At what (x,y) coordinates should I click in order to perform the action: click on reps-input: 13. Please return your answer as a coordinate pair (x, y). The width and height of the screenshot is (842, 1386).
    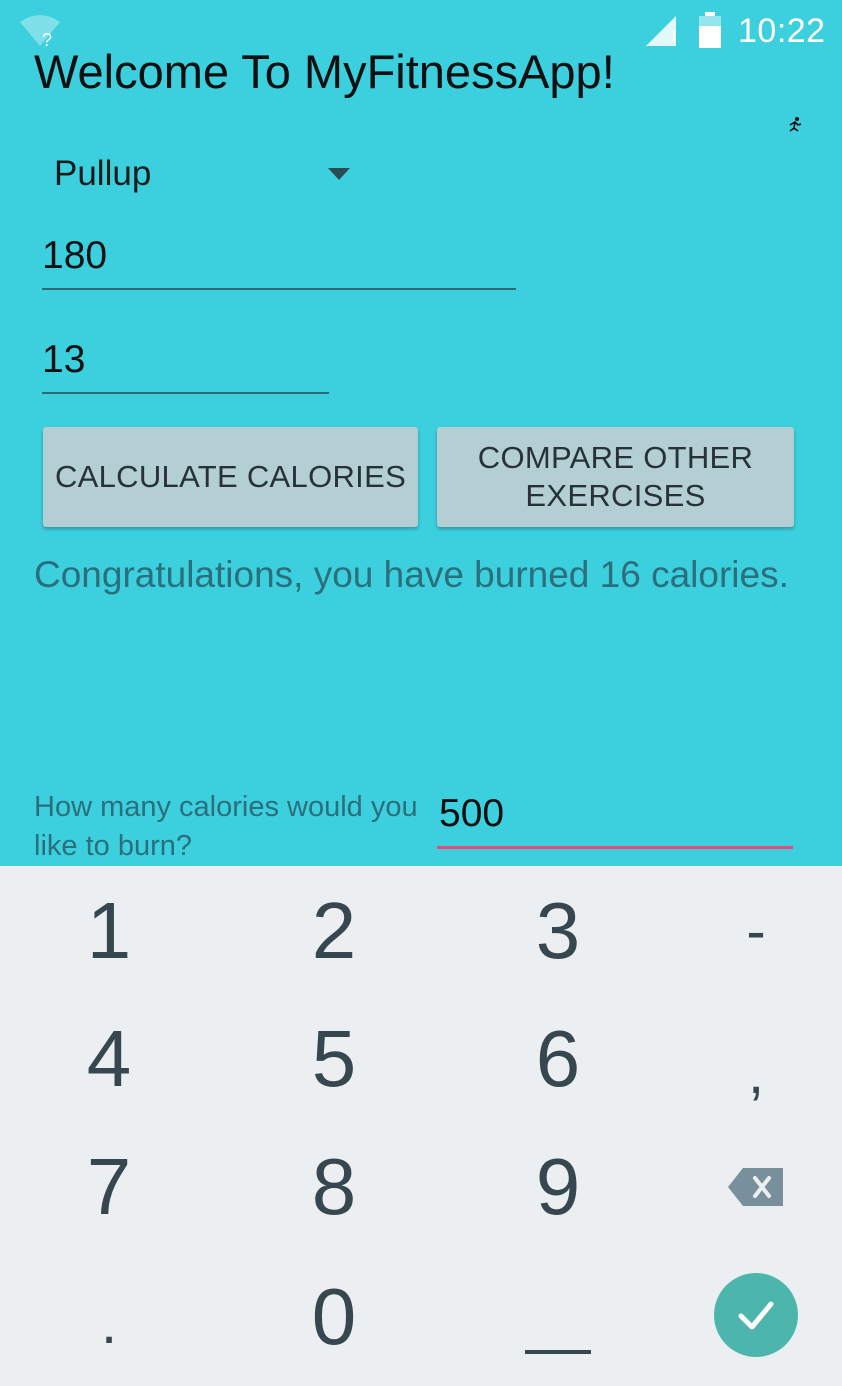
    Looking at the image, I should click on (185, 365).